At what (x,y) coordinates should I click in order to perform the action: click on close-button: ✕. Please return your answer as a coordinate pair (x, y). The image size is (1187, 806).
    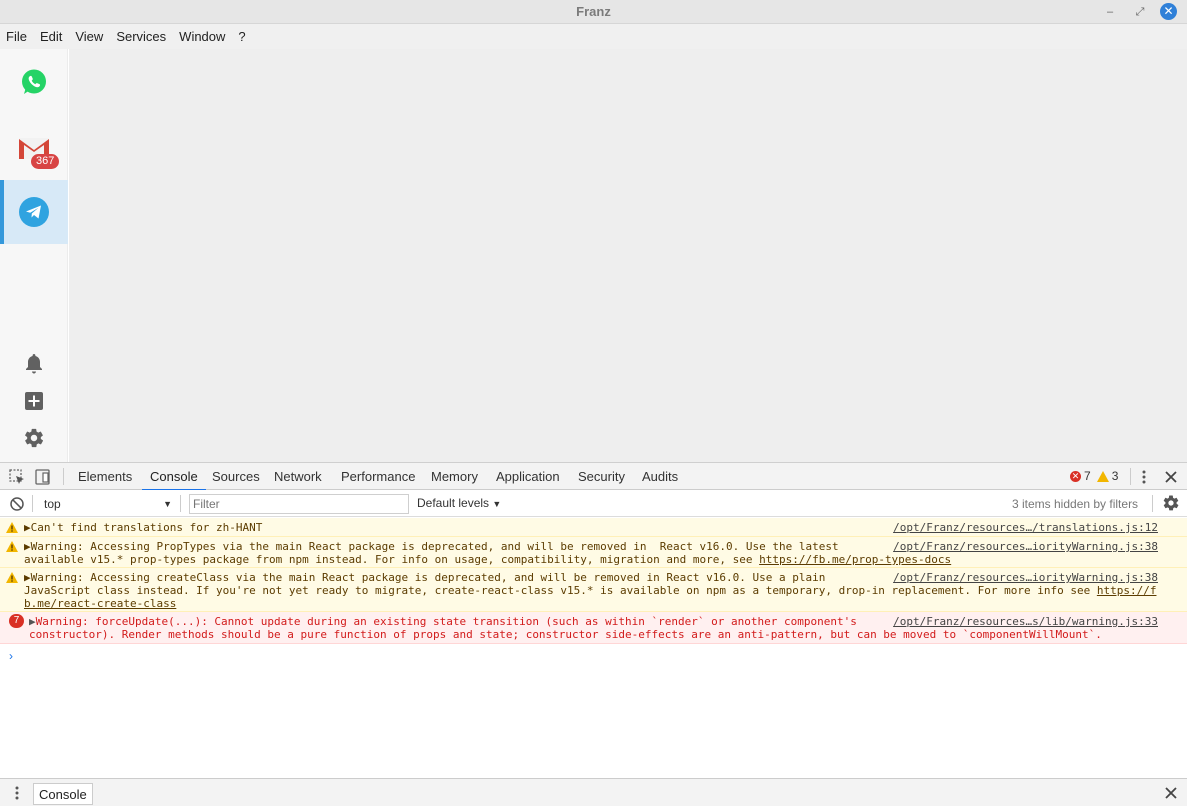
    Looking at the image, I should click on (1168, 11).